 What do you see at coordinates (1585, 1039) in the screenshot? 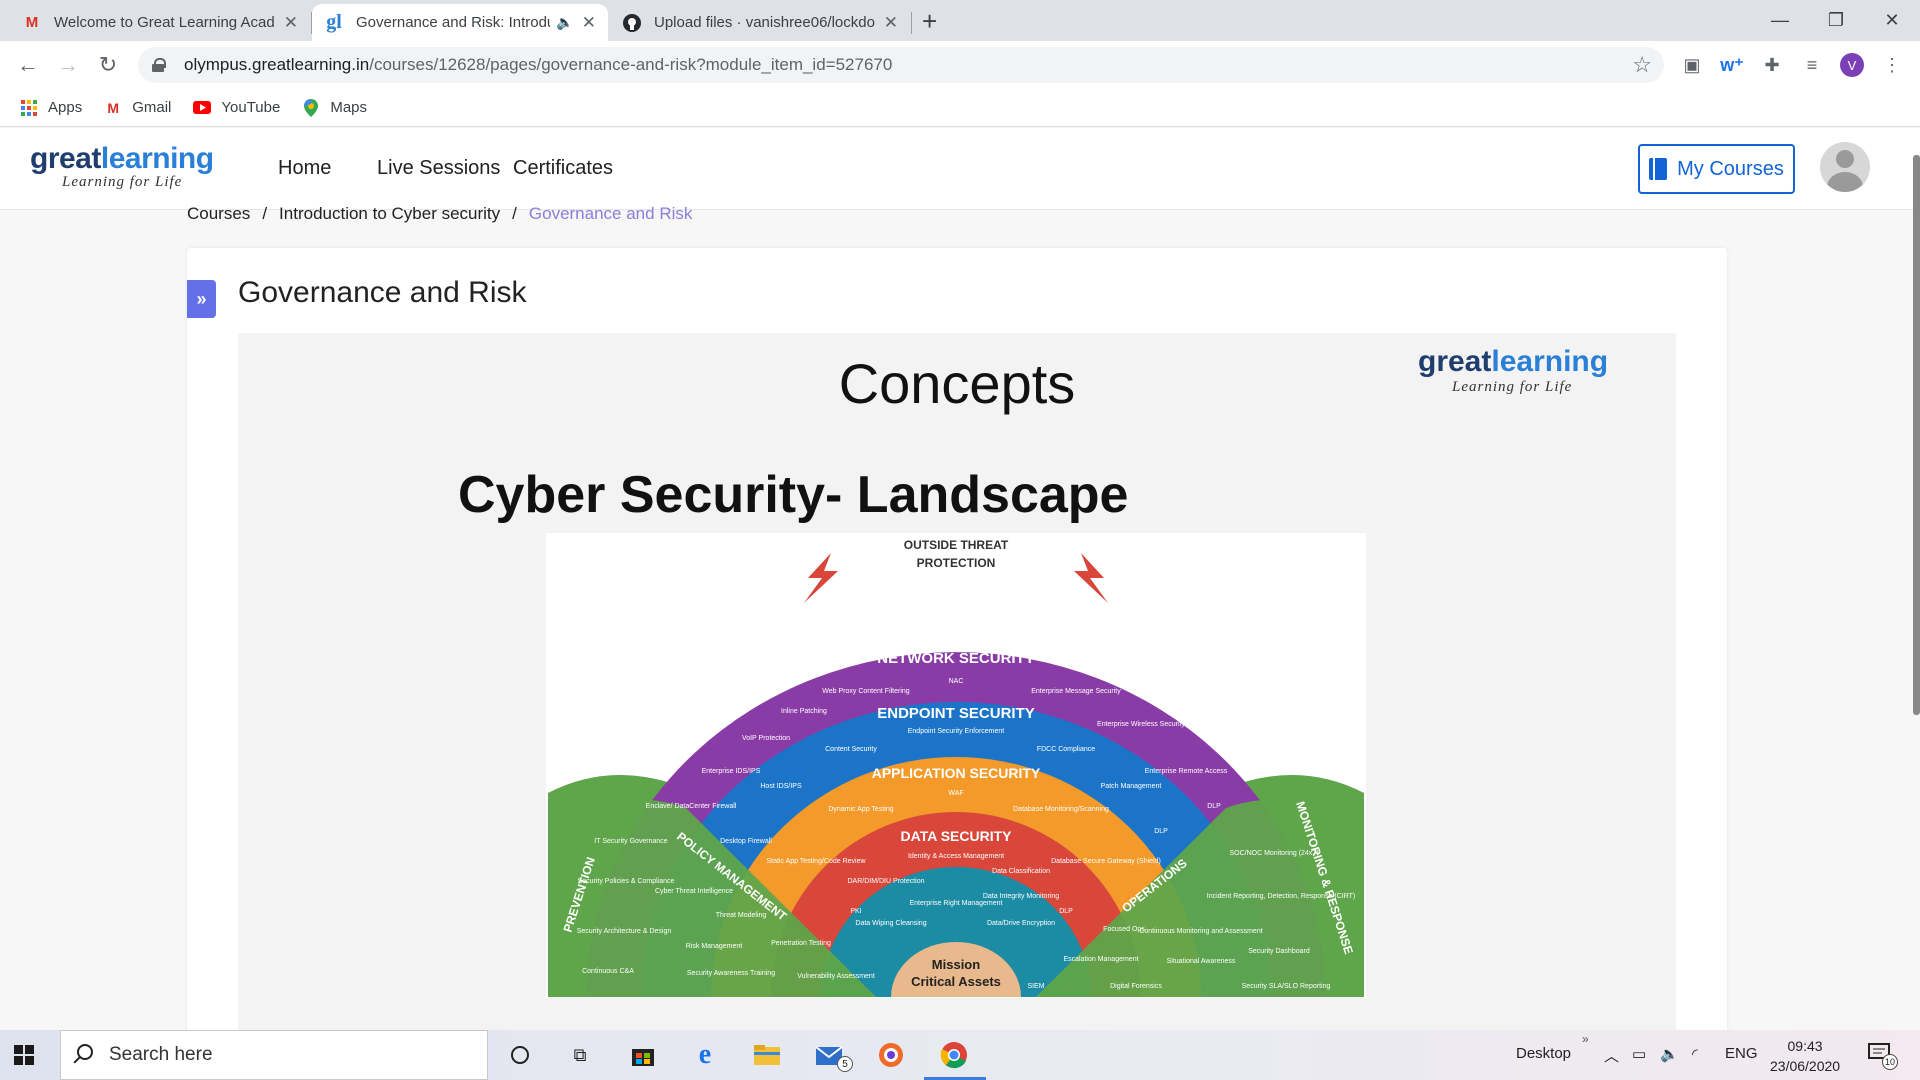
I see `toolbar-expand-icon: »` at bounding box center [1585, 1039].